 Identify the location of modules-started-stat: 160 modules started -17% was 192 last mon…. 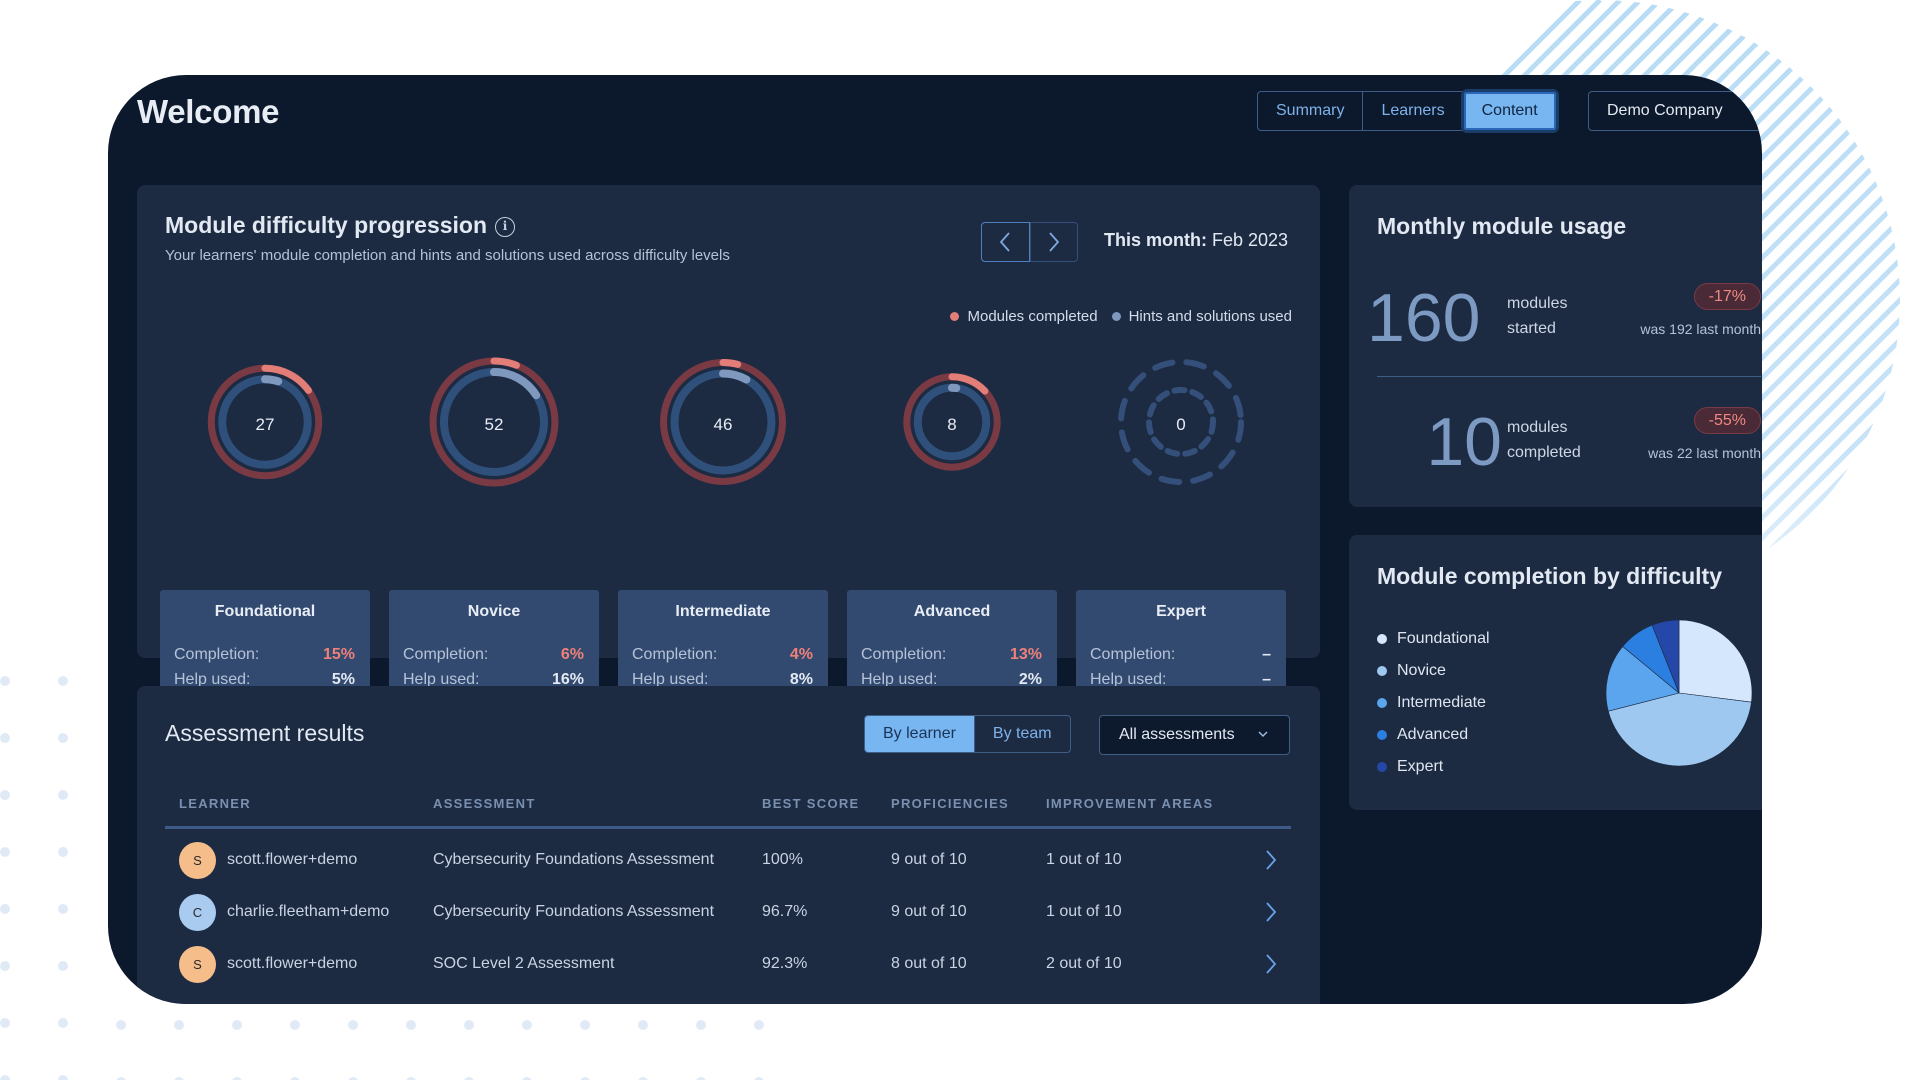
(1564, 318).